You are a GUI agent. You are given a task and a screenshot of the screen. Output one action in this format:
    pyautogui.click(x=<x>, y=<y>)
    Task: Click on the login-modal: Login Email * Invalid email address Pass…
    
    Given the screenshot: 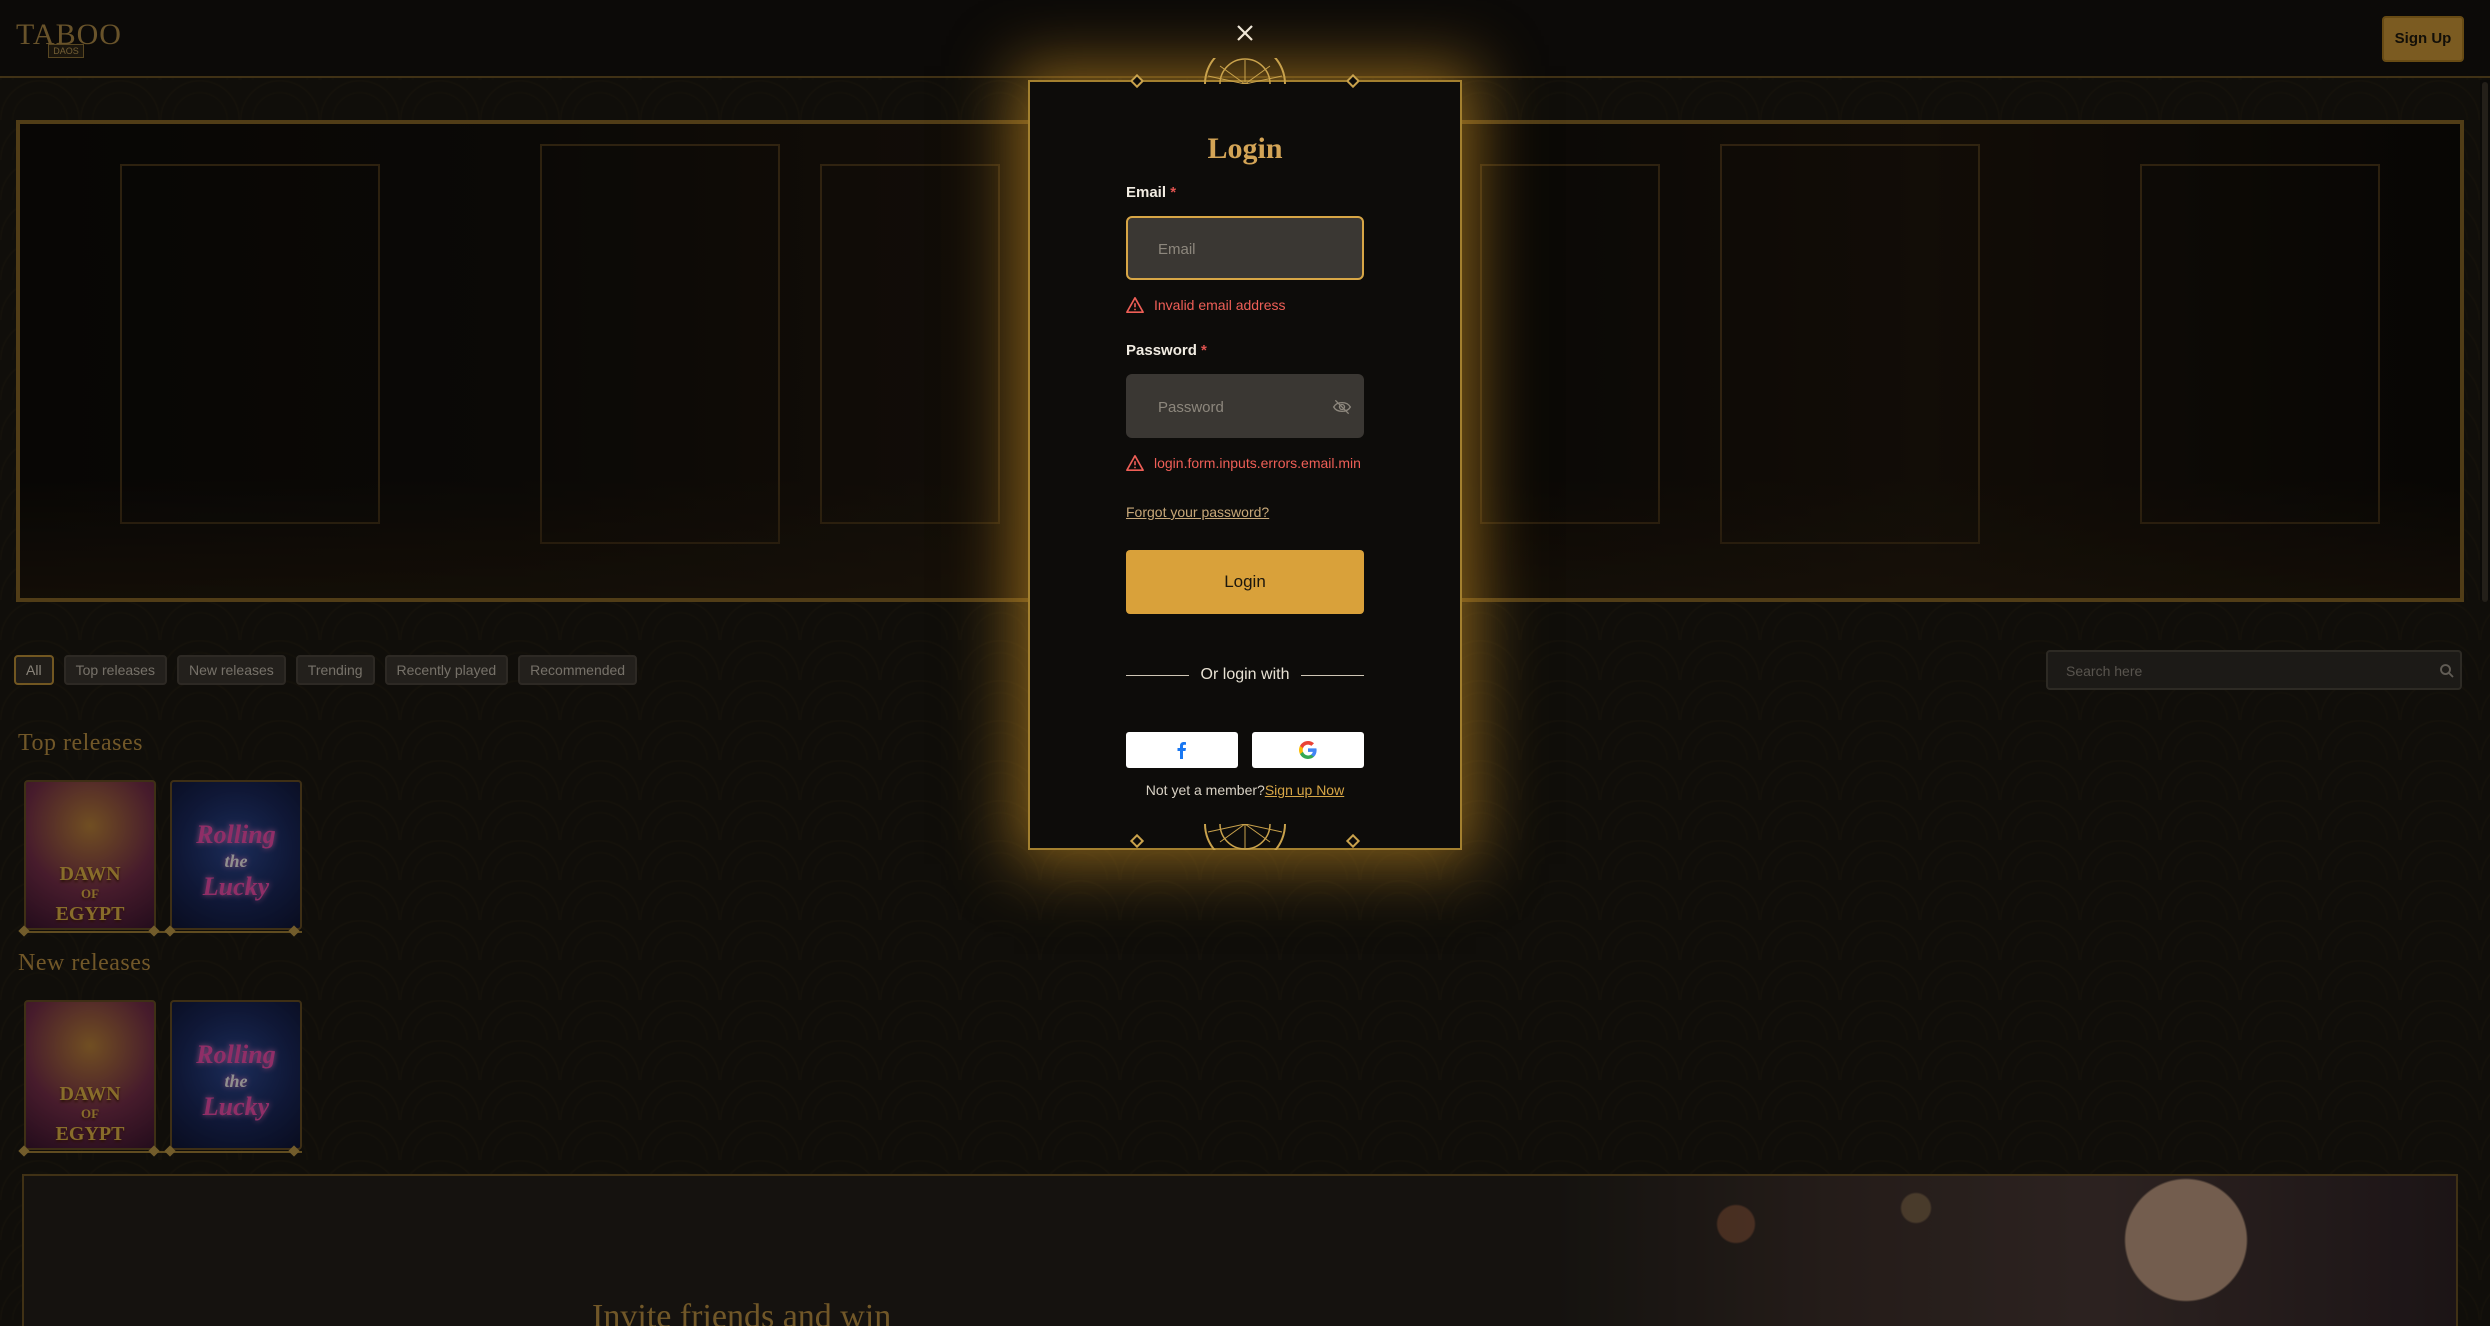 What is the action you would take?
    pyautogui.click(x=1245, y=454)
    